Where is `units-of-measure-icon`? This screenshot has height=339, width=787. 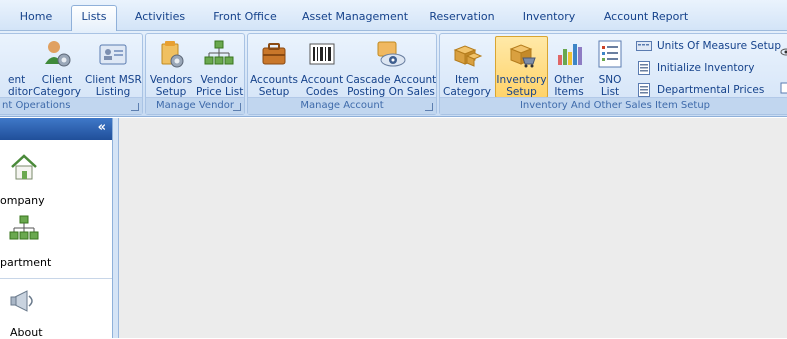 units-of-measure-icon is located at coordinates (644, 46).